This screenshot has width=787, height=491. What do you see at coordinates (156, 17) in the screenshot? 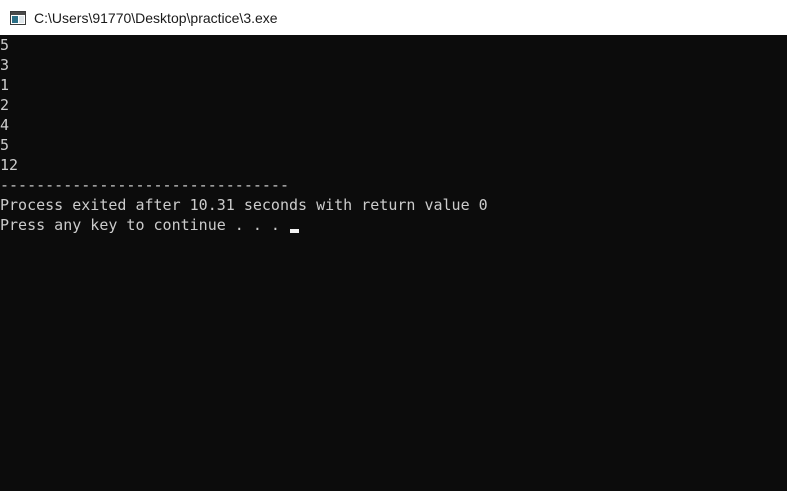
I see `window-title: C:\Users\91770\Desktop\practice\3.exe` at bounding box center [156, 17].